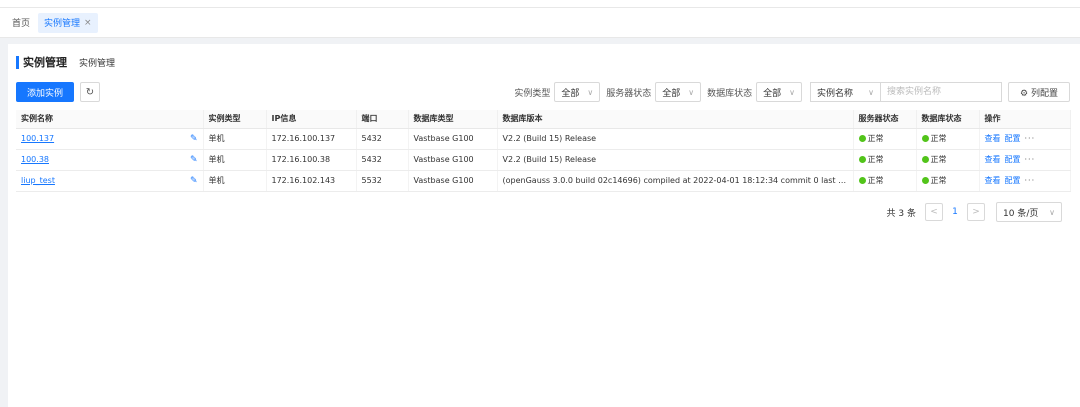 This screenshot has height=407, width=1080. I want to click on instance-type-value: 全部, so click(570, 93).